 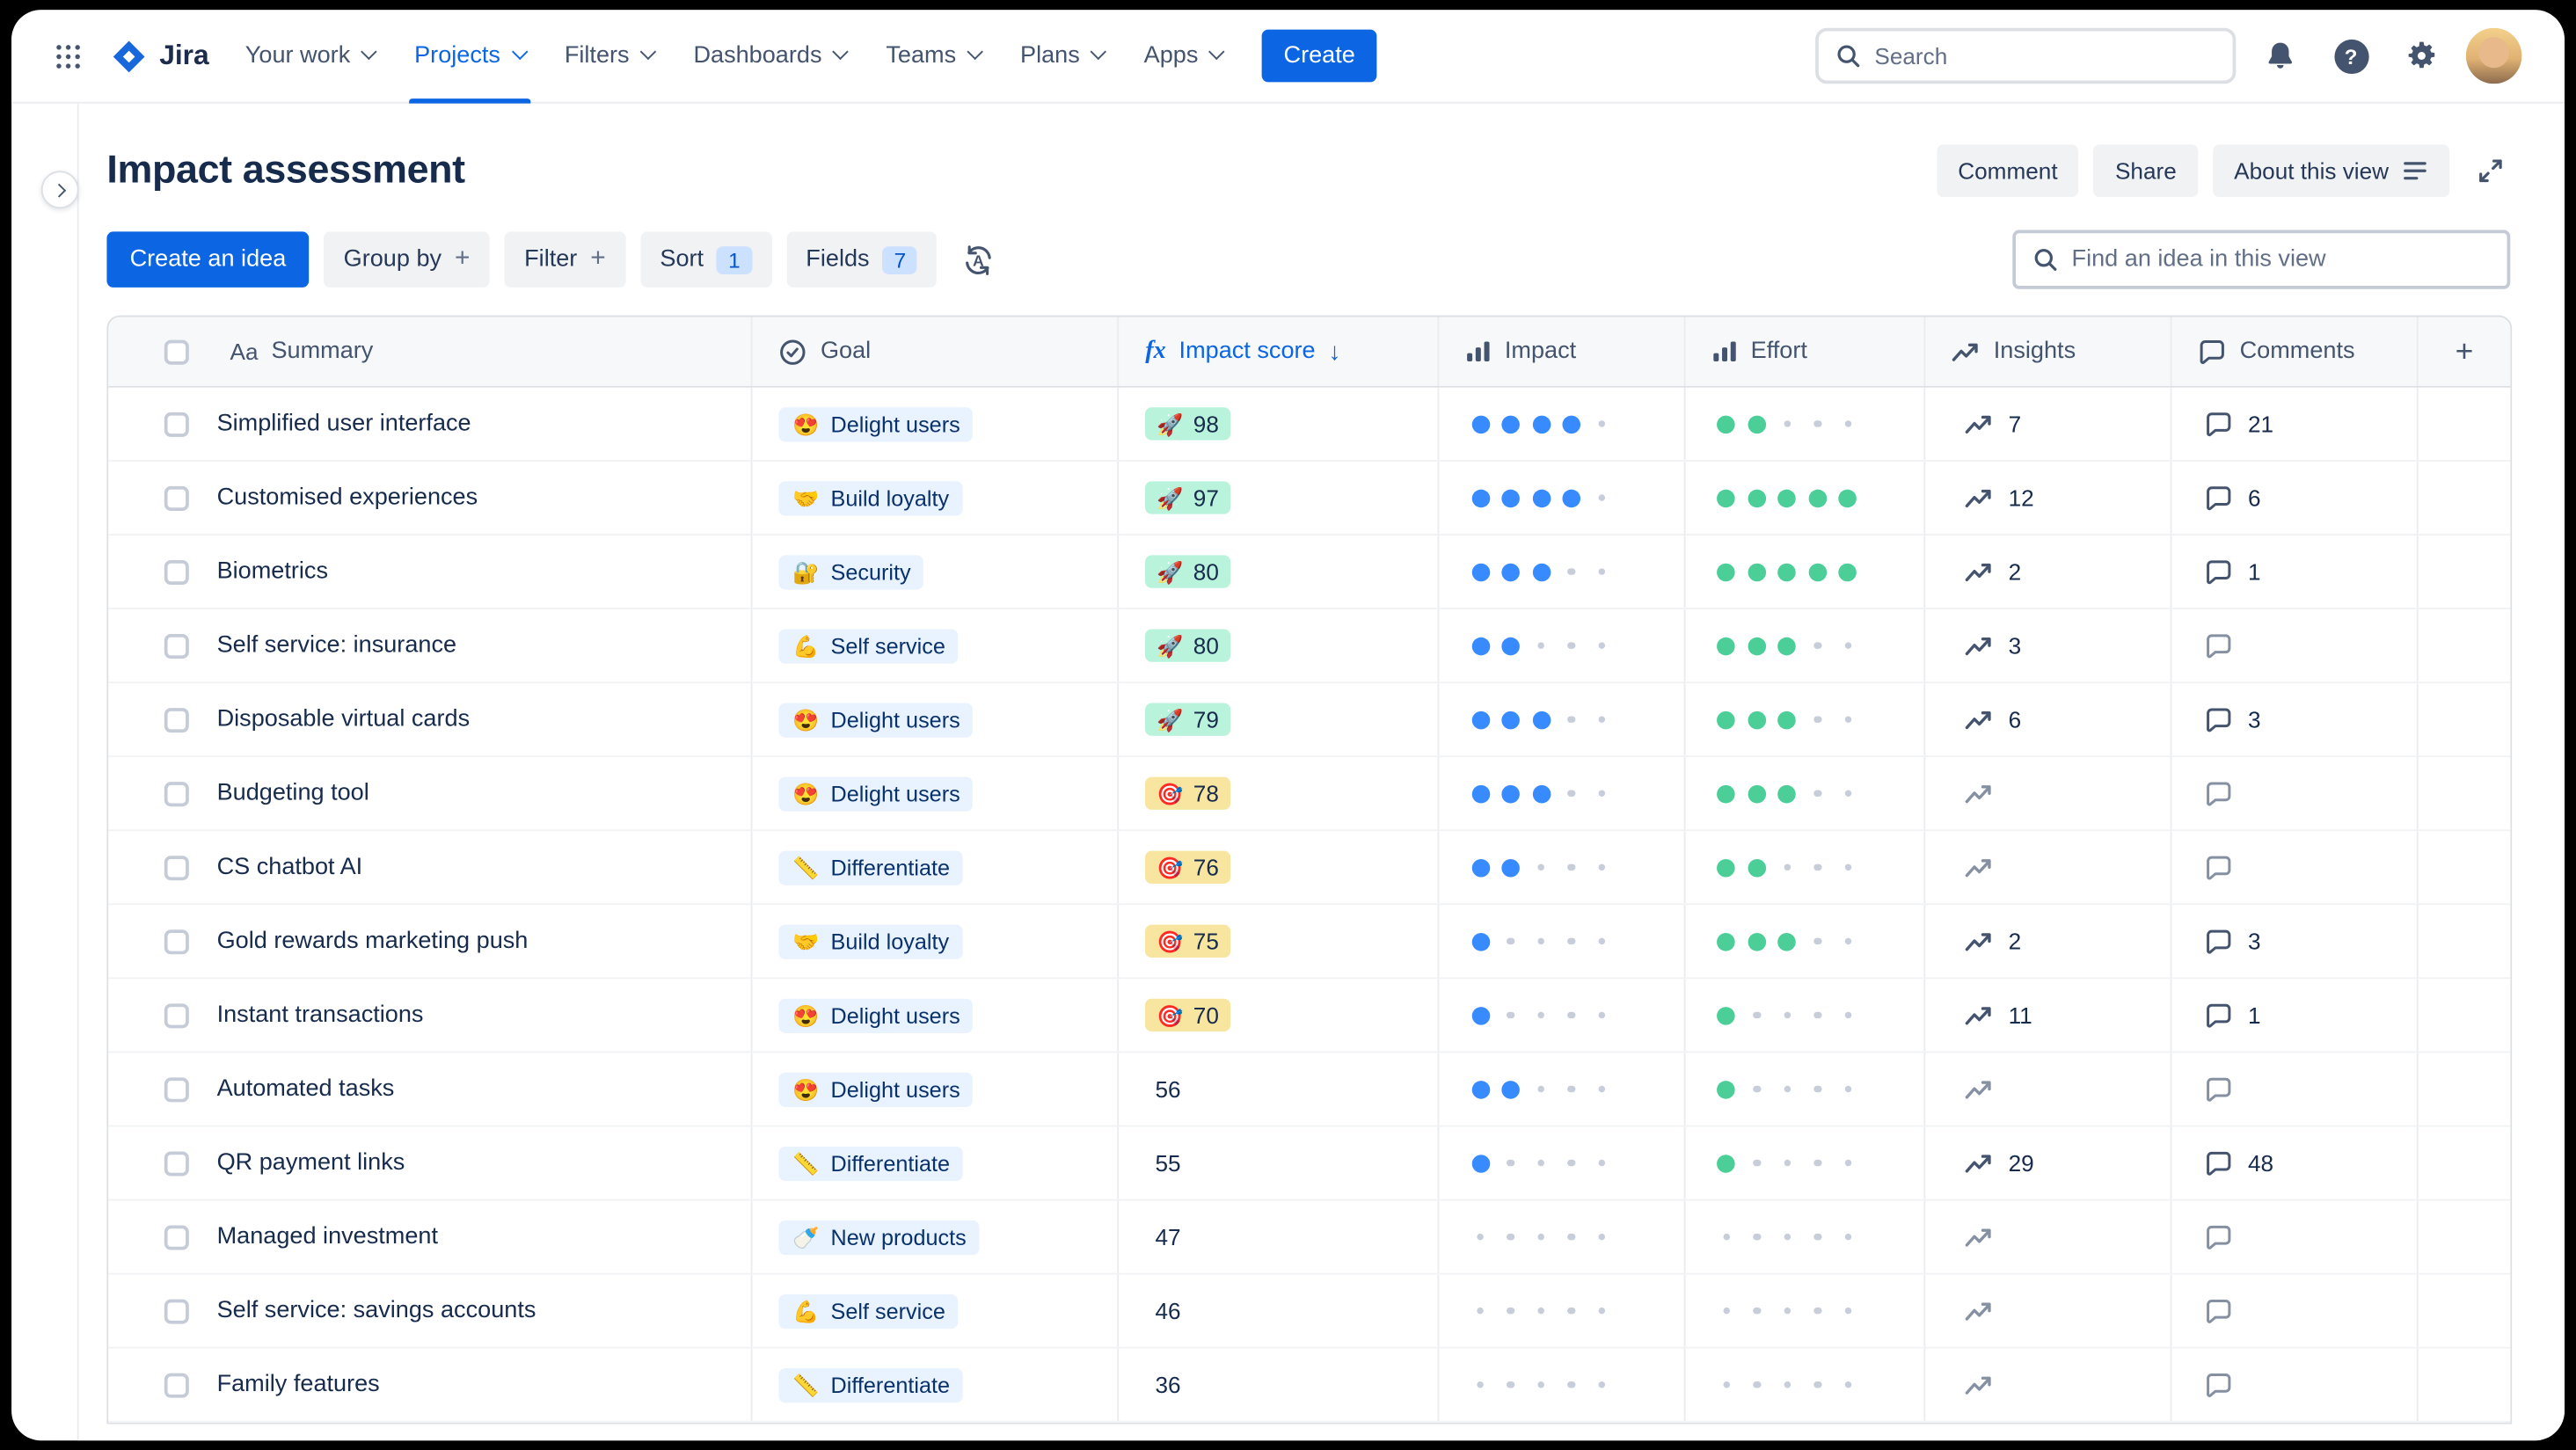 What do you see at coordinates (1309, 572) in the screenshot?
I see `table-row: Biometrics 🔐 Security 🚀 80 2 1` at bounding box center [1309, 572].